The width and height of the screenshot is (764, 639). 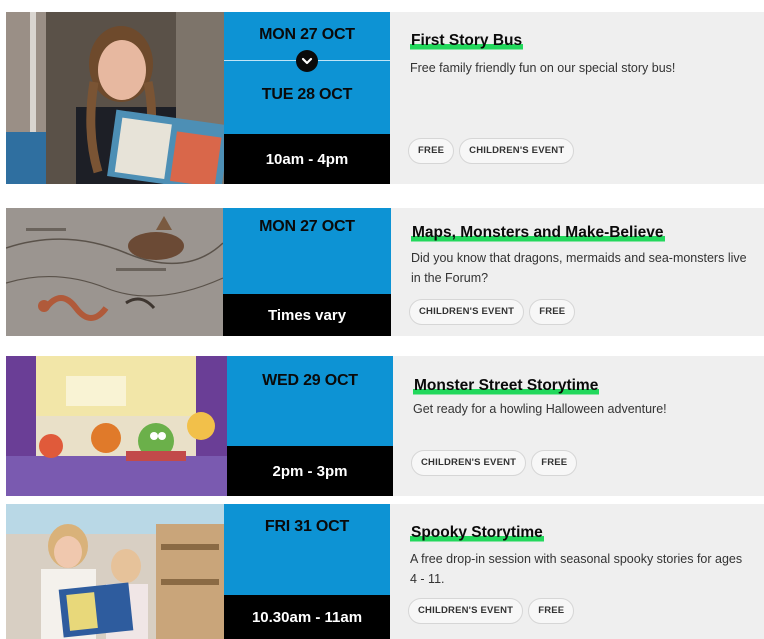 What do you see at coordinates (538, 233) in the screenshot?
I see `event-title: Maps, Monsters and Make-Believe` at bounding box center [538, 233].